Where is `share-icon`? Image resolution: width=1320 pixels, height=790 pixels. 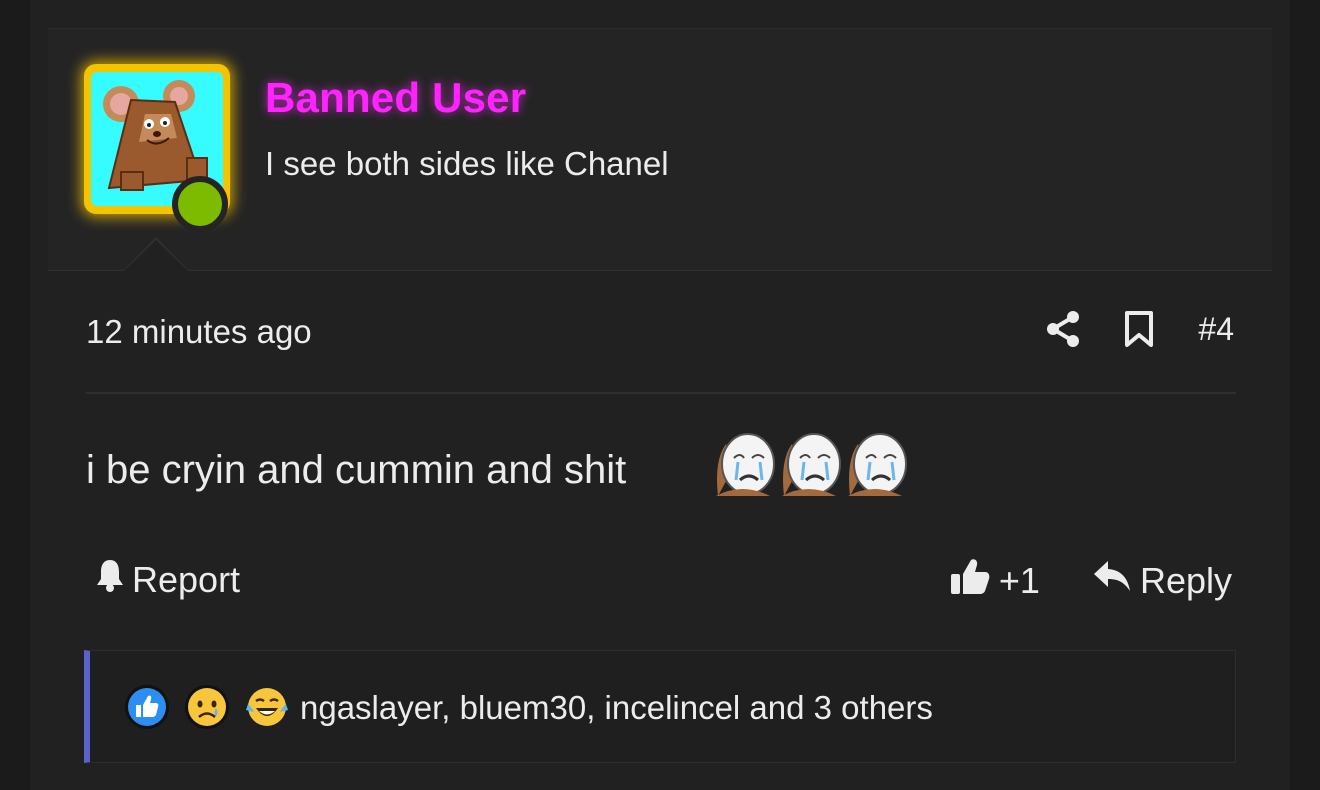 share-icon is located at coordinates (1063, 329).